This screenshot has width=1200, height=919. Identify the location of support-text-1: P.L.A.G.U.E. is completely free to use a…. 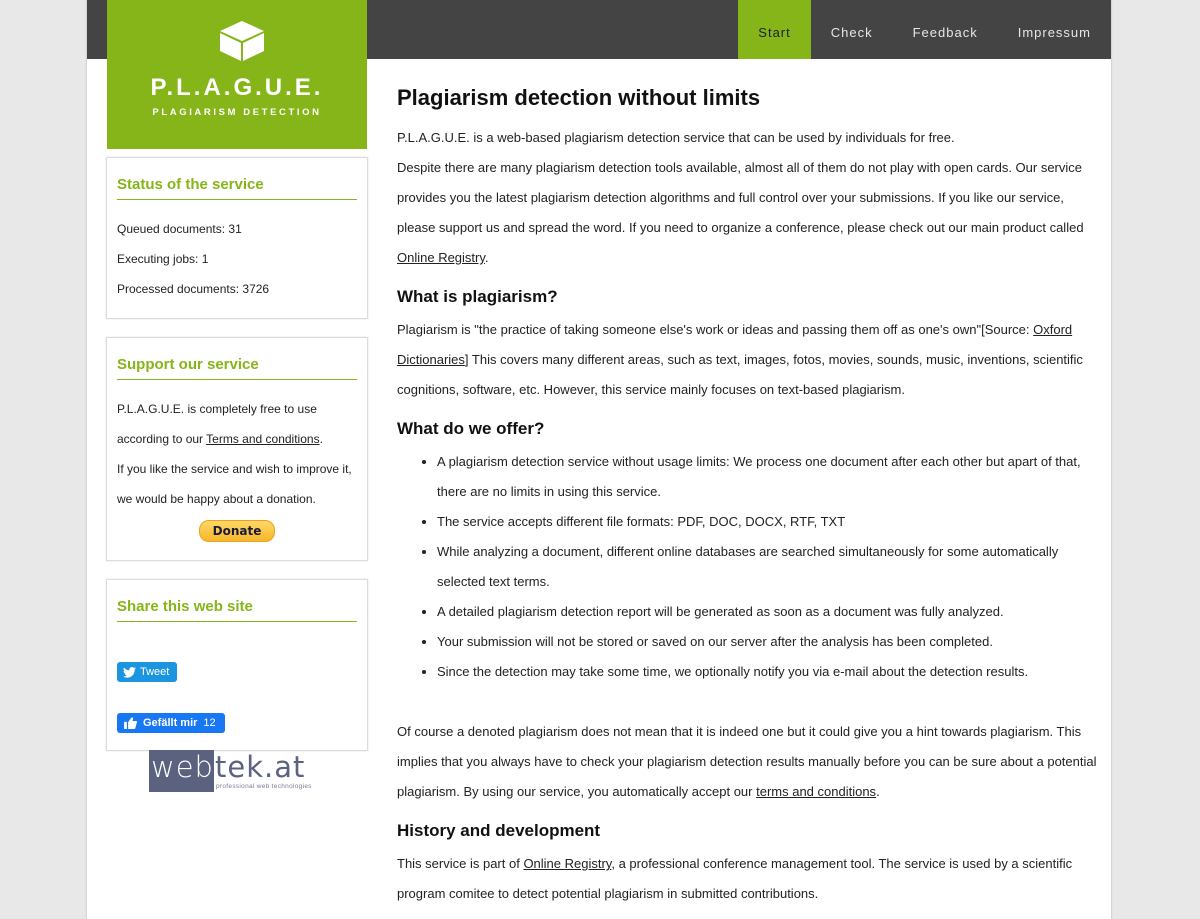
(237, 424).